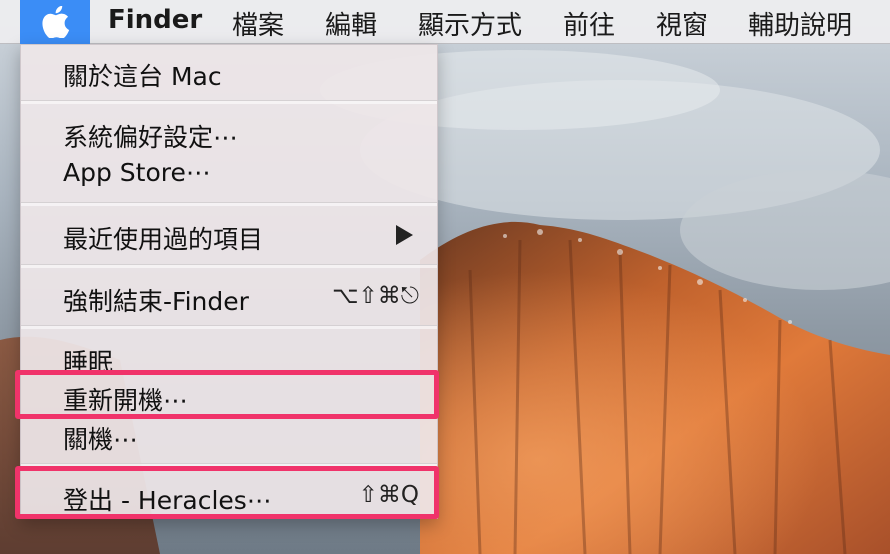 The image size is (890, 554). What do you see at coordinates (151, 137) in the screenshot?
I see `menu-item-label: 系統偏好設定⋯` at bounding box center [151, 137].